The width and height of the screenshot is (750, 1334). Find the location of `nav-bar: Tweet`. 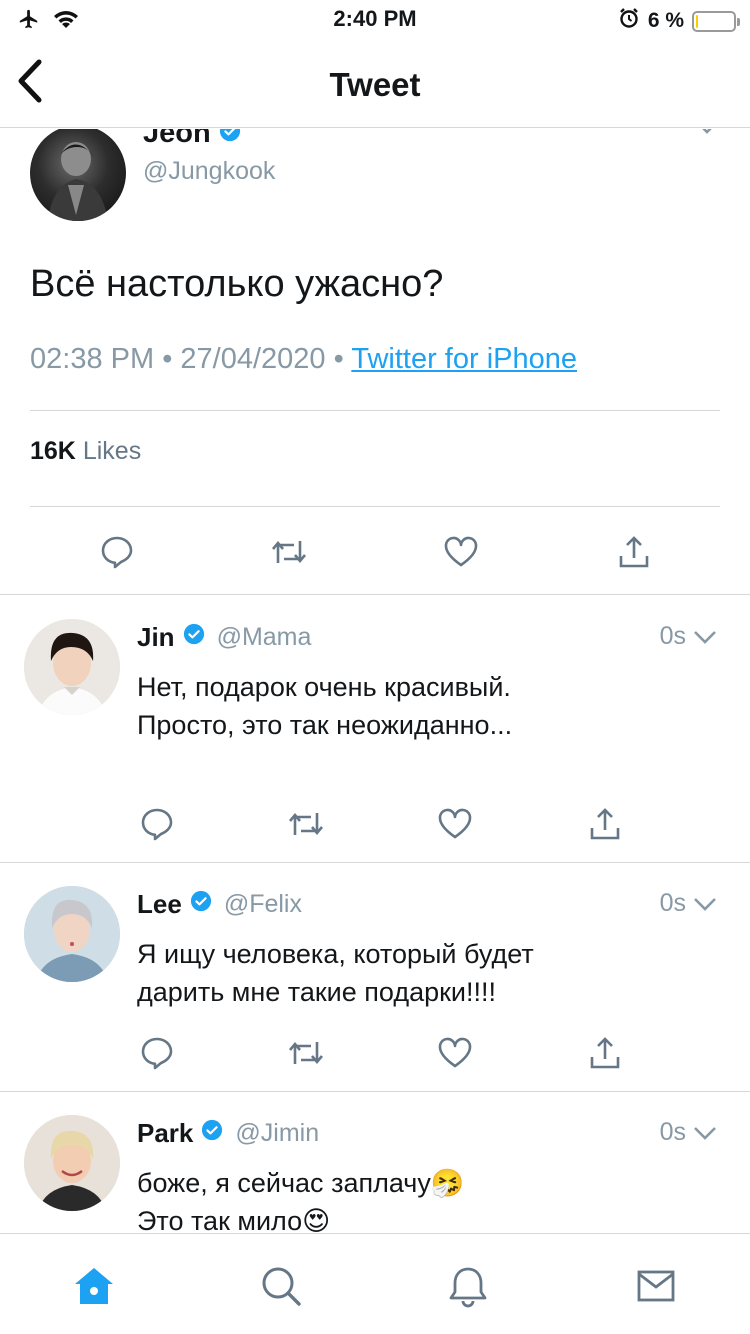

nav-bar: Tweet is located at coordinates (375, 84).